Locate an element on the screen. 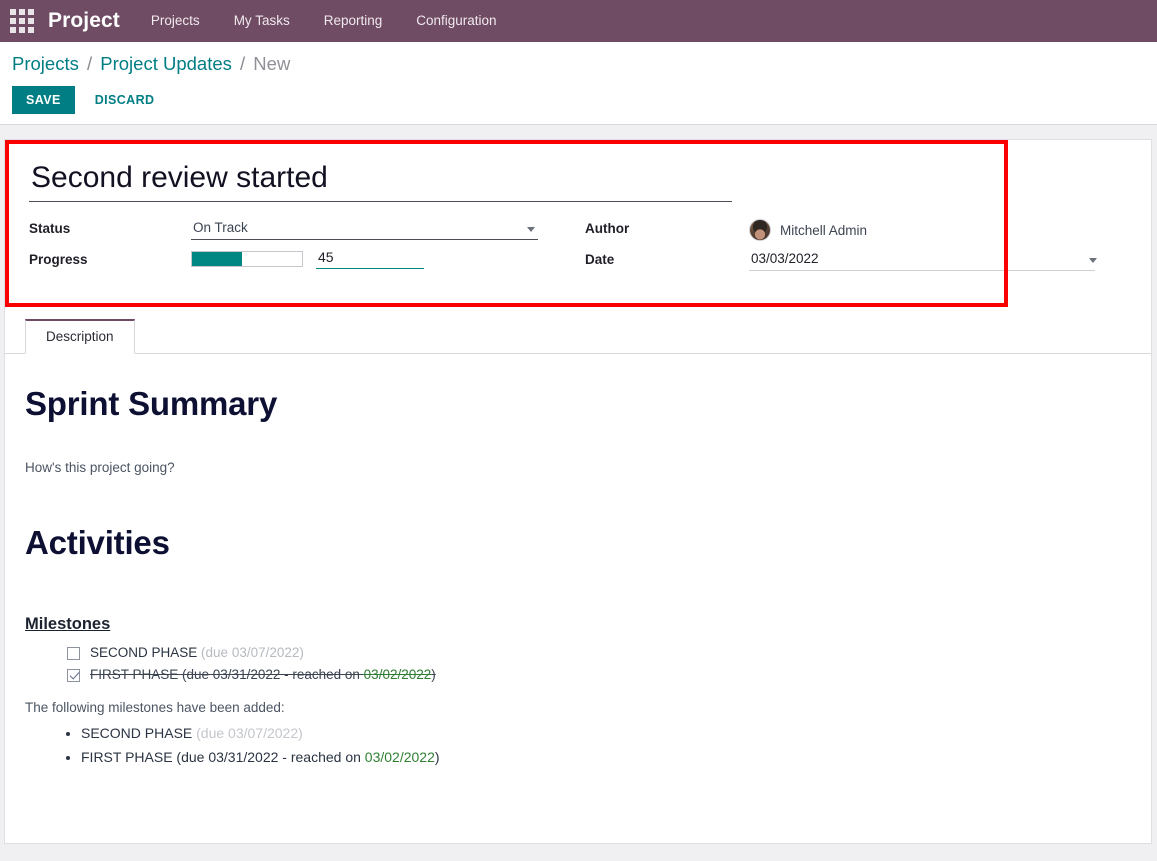 The image size is (1157, 861). progress-widget is located at coordinates (388, 259).